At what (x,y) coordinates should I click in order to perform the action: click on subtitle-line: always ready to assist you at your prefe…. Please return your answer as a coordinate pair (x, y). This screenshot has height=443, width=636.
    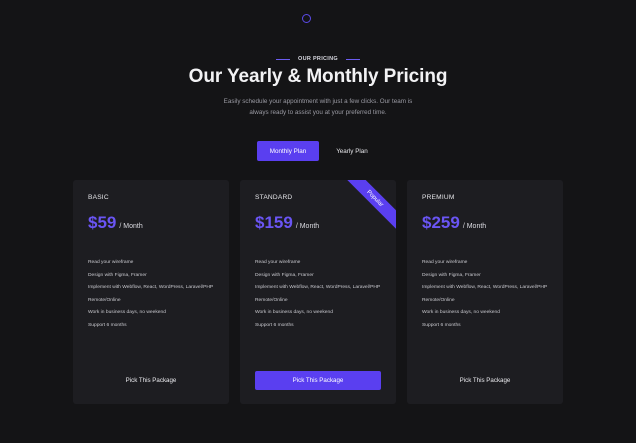
    Looking at the image, I should click on (318, 112).